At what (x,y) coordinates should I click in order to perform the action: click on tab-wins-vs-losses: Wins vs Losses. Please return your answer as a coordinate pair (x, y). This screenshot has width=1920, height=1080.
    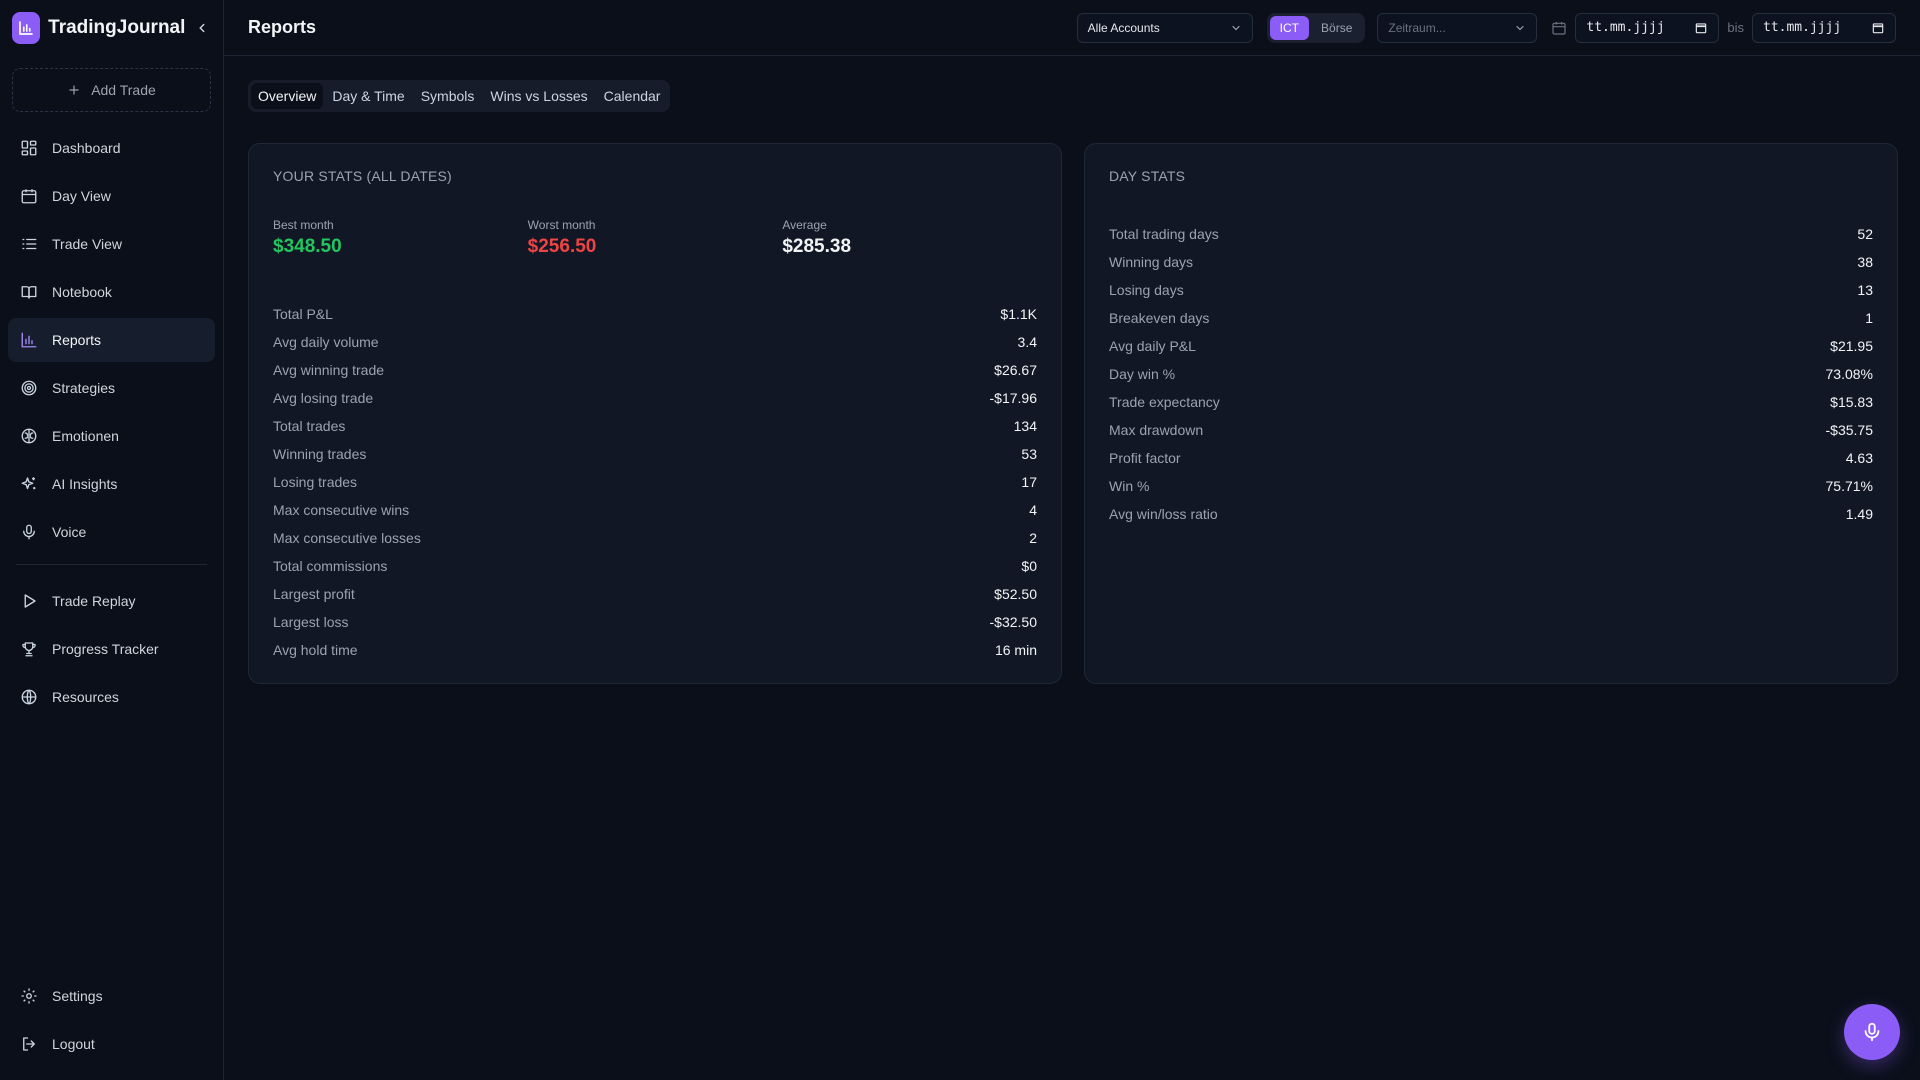
    Looking at the image, I should click on (538, 96).